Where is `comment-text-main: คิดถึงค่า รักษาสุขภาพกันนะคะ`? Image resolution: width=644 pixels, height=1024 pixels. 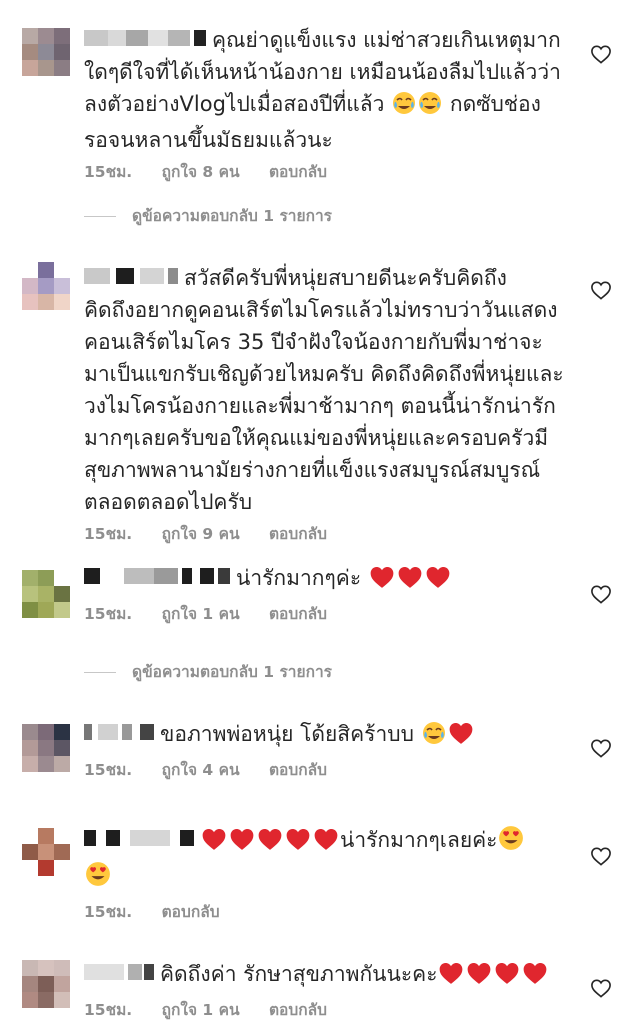
comment-text-main: คิดถึงค่า รักษาสุขภาพกันนะคะ is located at coordinates (299, 974).